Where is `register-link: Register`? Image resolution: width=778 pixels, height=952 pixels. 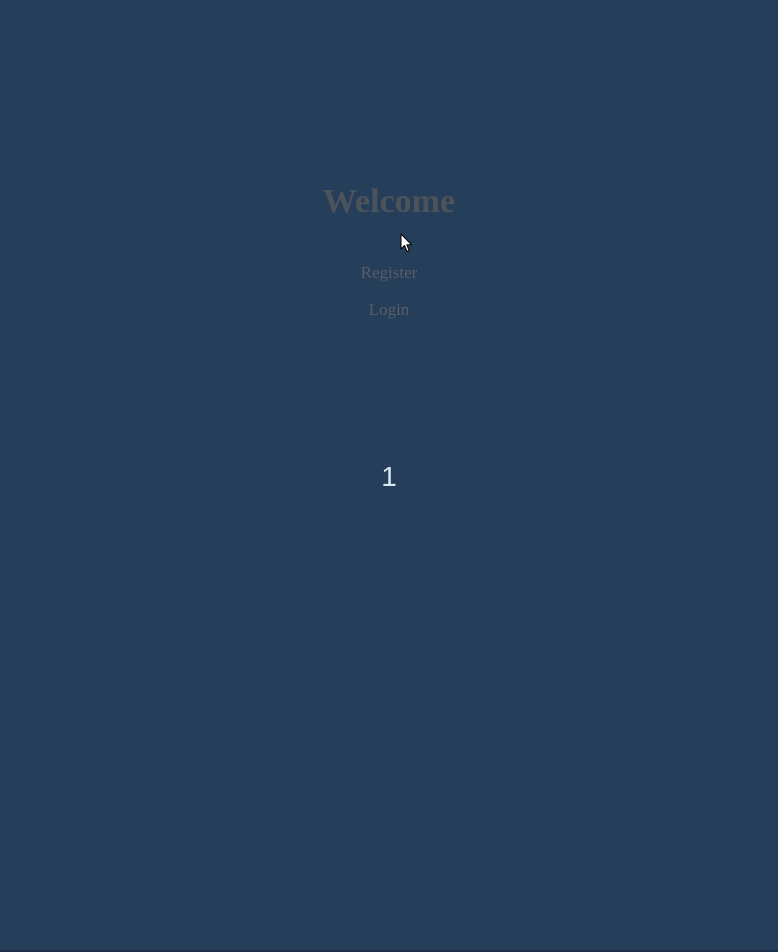 register-link: Register is located at coordinates (389, 272).